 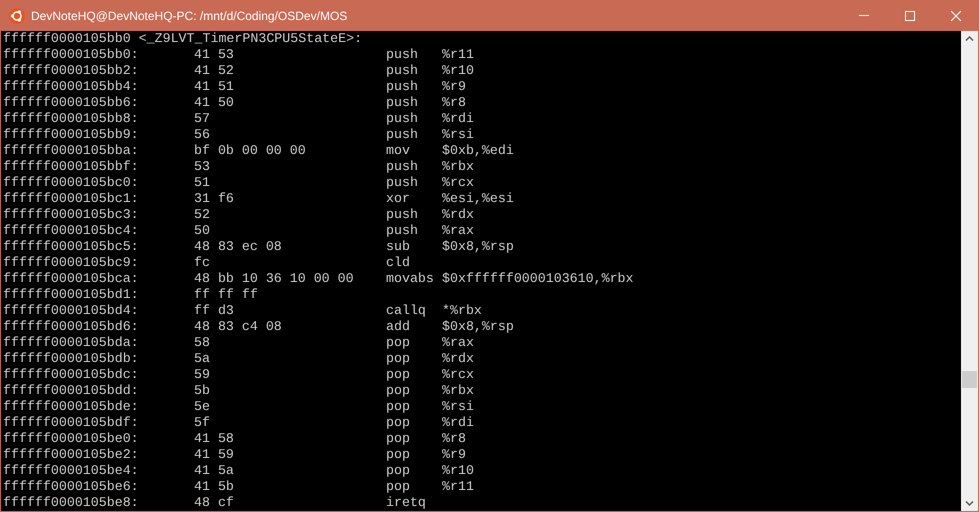 What do you see at coordinates (71, 342) in the screenshot?
I see `line-address: ffffff0000105bda:` at bounding box center [71, 342].